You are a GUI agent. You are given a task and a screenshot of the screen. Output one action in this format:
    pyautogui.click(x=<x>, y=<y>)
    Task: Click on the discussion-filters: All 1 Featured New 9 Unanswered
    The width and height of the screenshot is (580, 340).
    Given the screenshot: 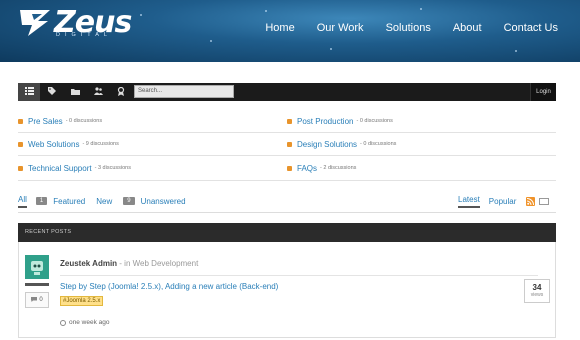 What is the action you would take?
    pyautogui.click(x=107, y=201)
    